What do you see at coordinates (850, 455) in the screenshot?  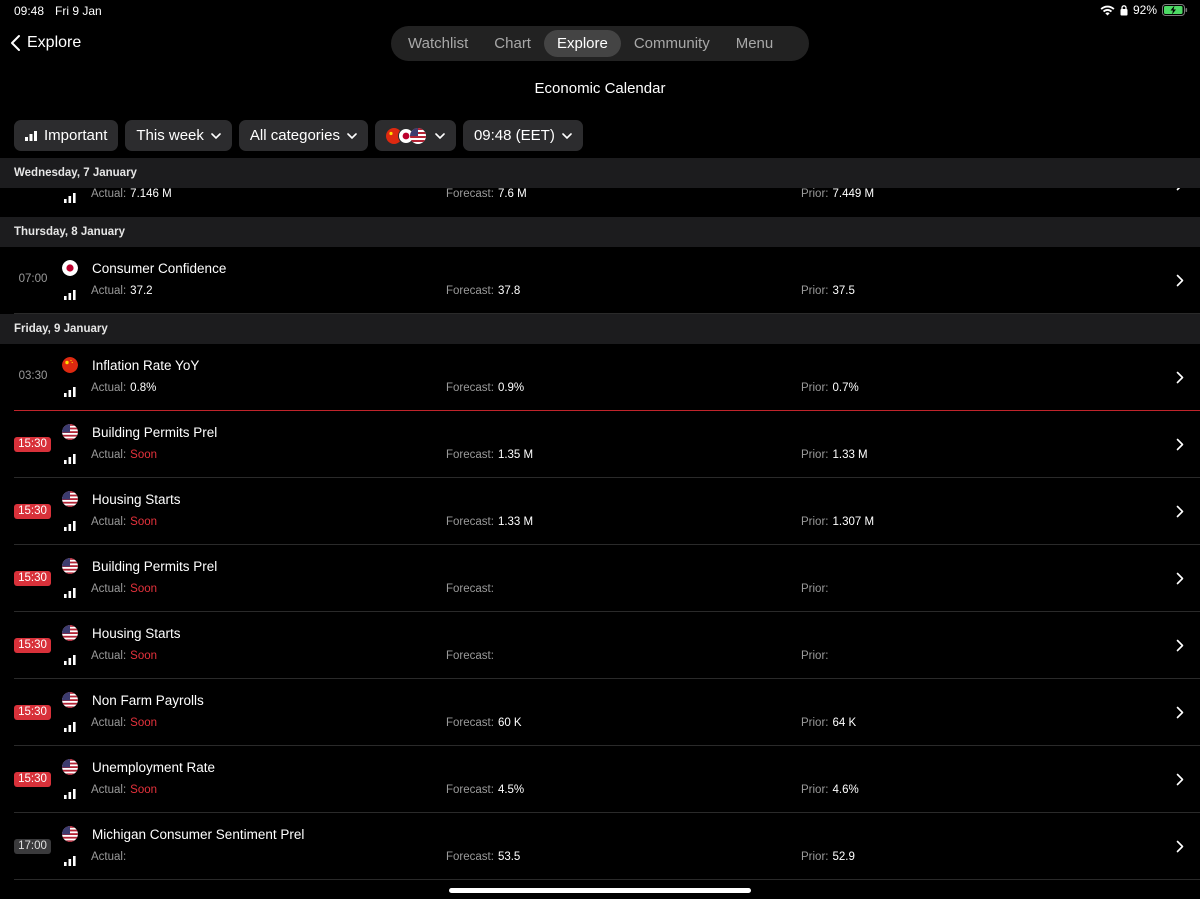 I see `event-prior-number: 1.33 M` at bounding box center [850, 455].